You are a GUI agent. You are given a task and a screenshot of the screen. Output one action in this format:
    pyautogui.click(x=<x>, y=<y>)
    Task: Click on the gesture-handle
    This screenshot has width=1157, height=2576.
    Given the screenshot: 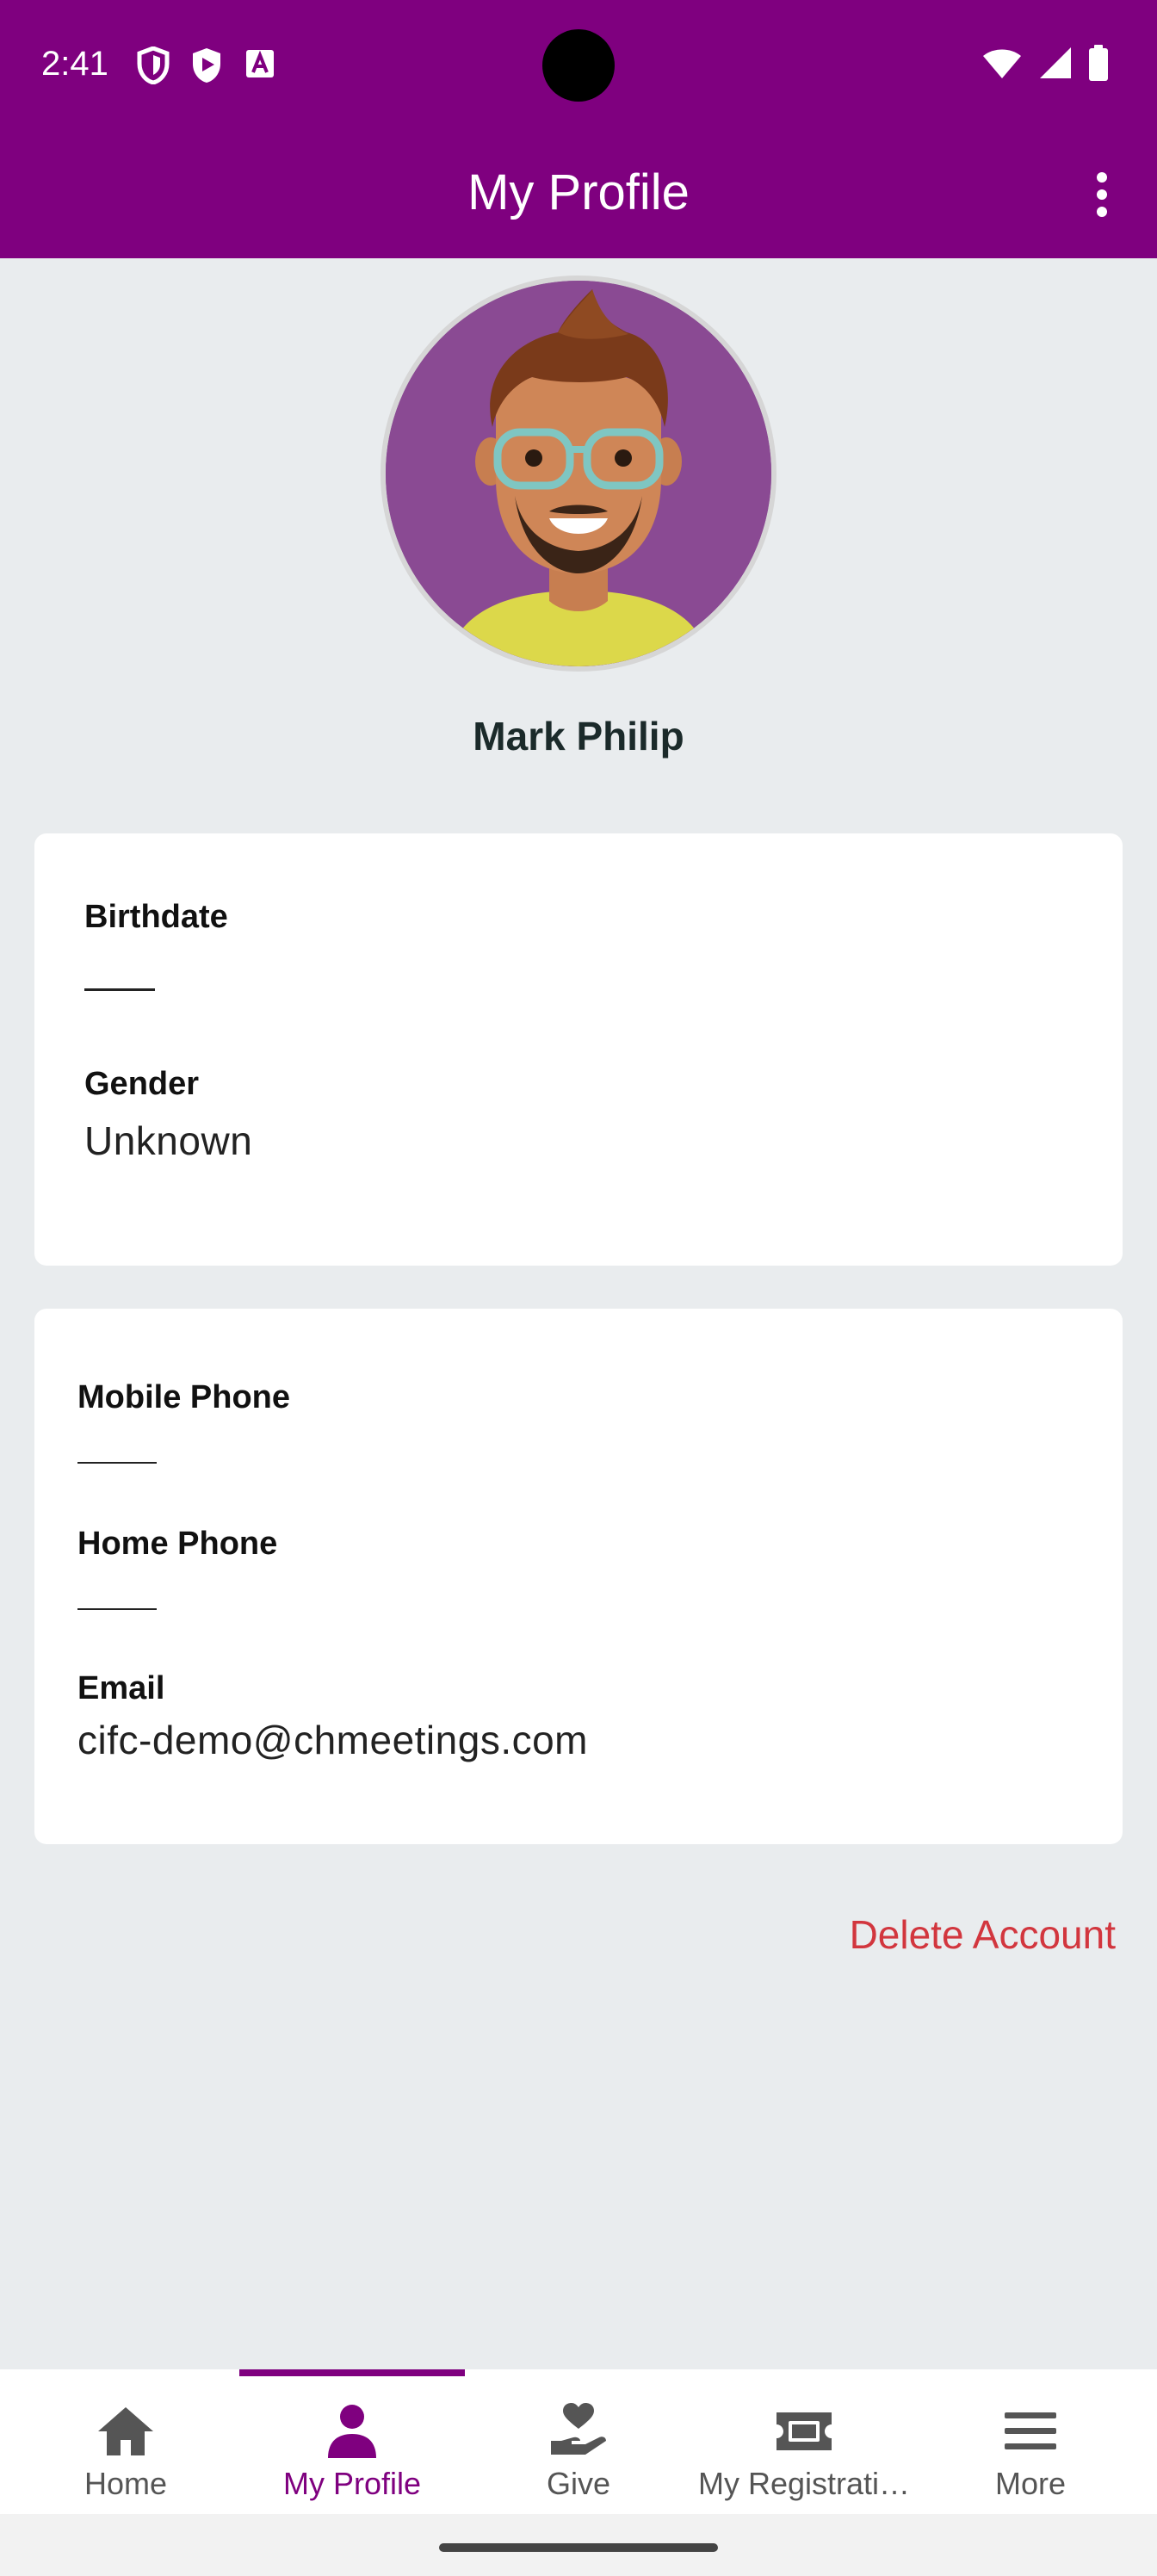 What is the action you would take?
    pyautogui.click(x=579, y=2547)
    